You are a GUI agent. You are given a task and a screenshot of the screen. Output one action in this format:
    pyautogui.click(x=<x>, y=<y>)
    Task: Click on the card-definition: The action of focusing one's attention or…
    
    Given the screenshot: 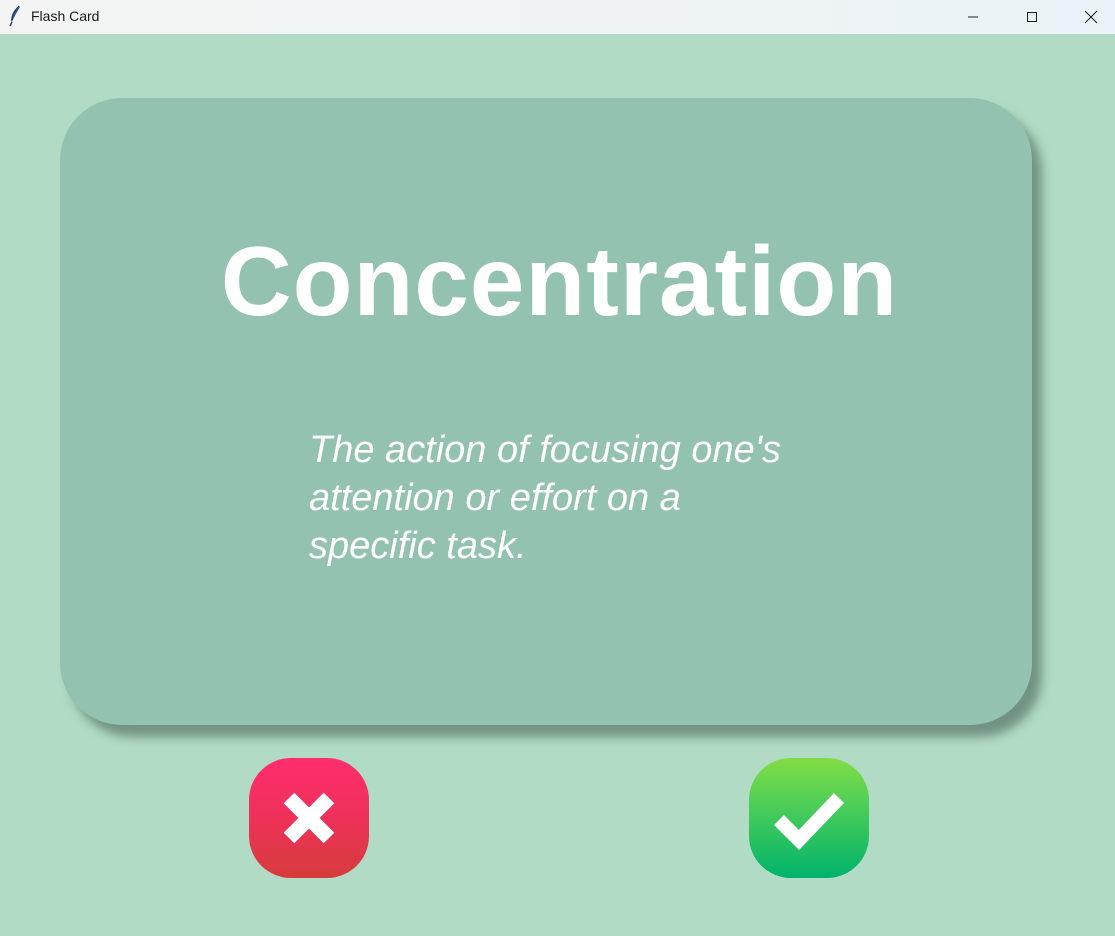 What is the action you would take?
    pyautogui.click(x=579, y=498)
    